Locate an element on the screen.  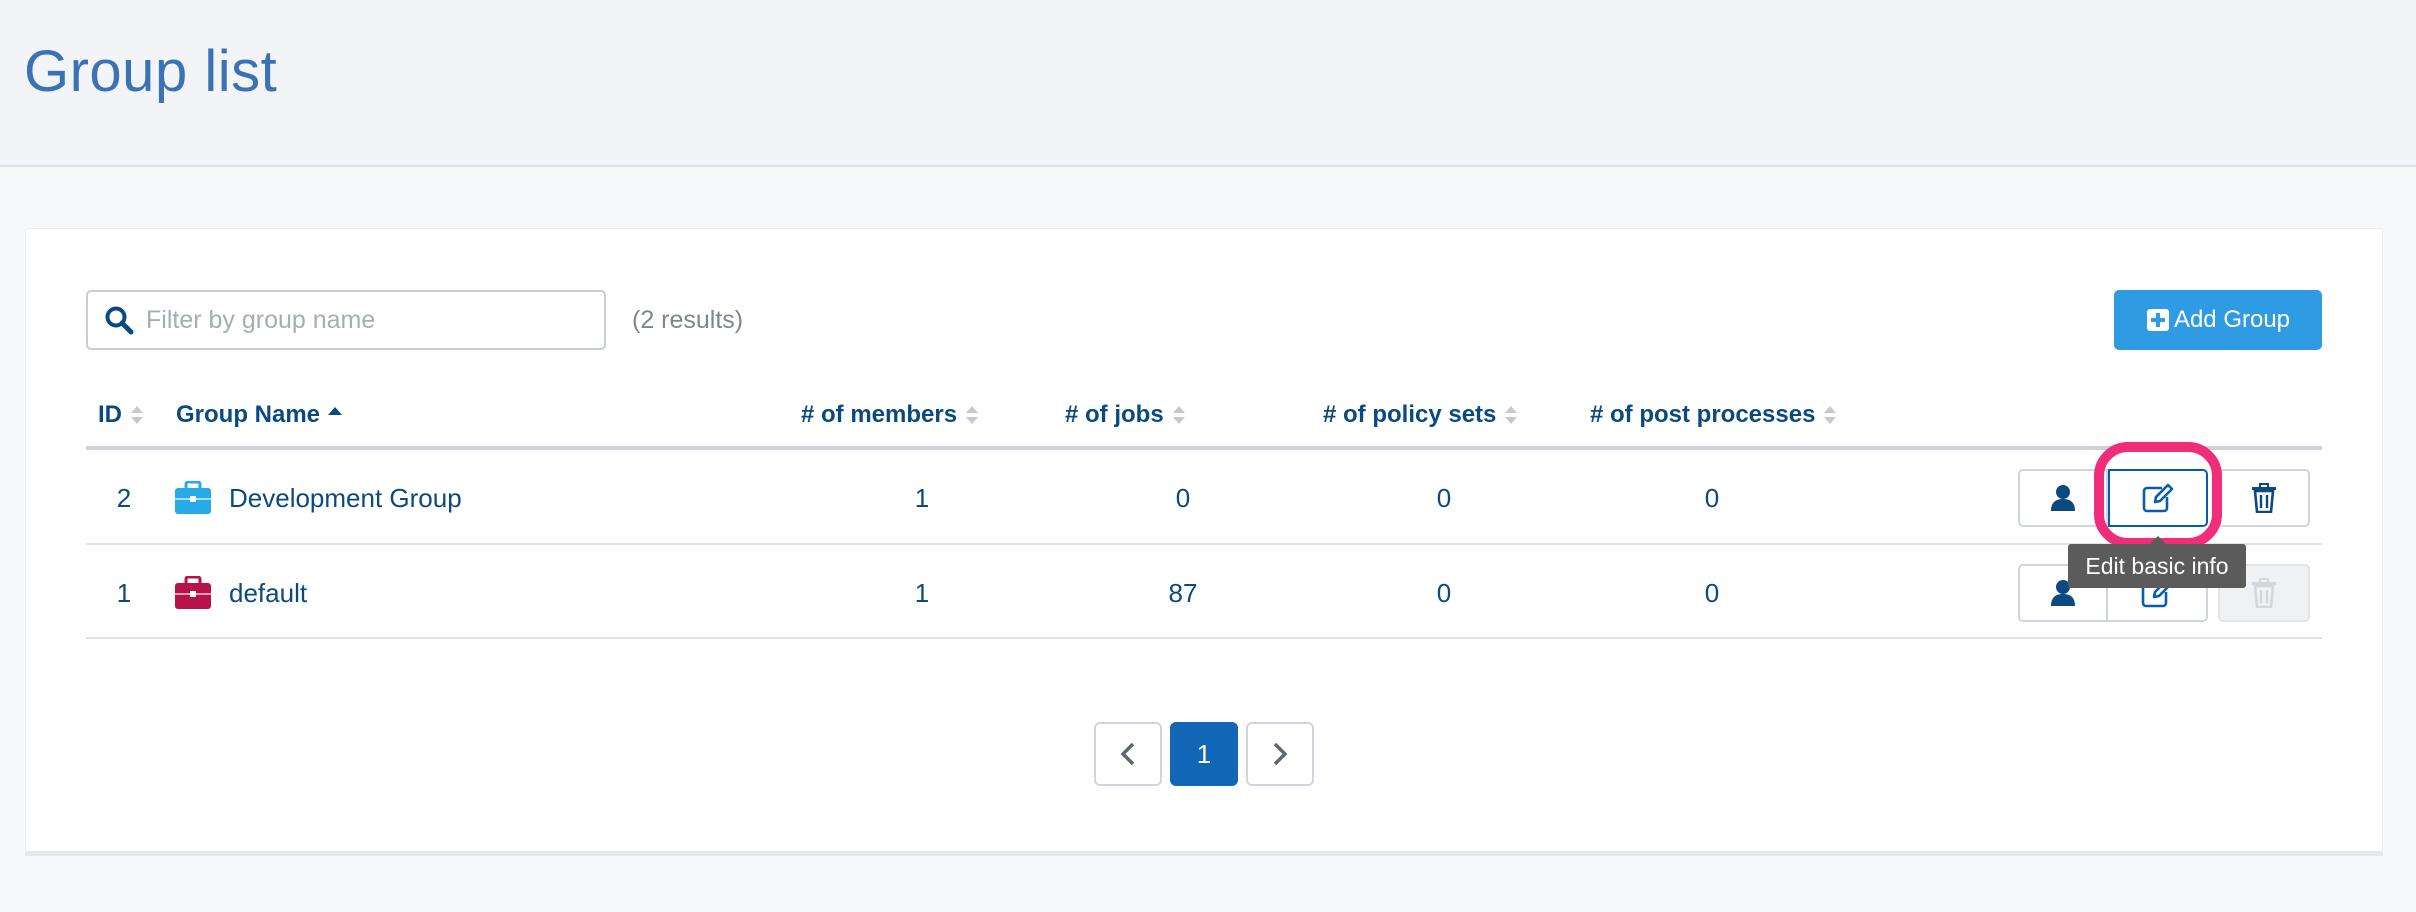
edit-basic-info-button is located at coordinates (2158, 498).